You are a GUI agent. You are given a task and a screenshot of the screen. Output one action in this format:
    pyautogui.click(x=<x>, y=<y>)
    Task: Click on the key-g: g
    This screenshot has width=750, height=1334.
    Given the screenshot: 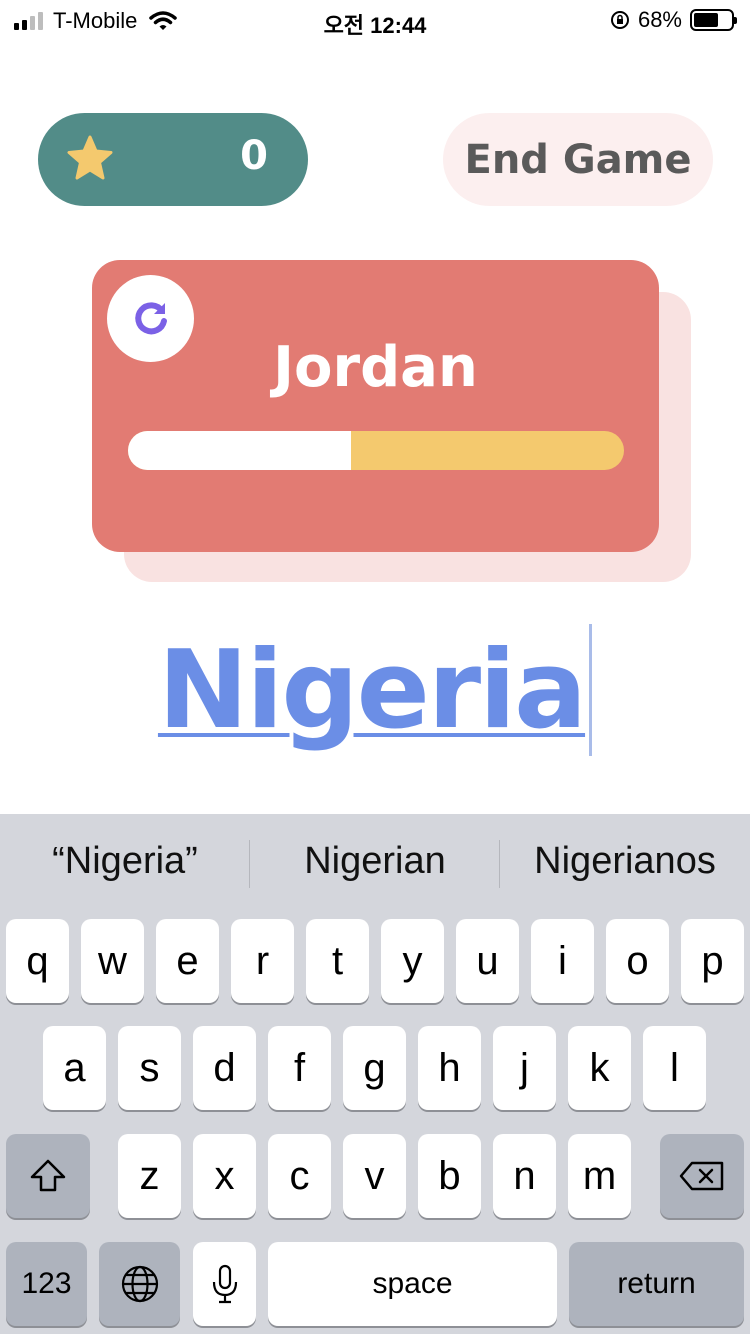 What is the action you would take?
    pyautogui.click(x=374, y=1068)
    